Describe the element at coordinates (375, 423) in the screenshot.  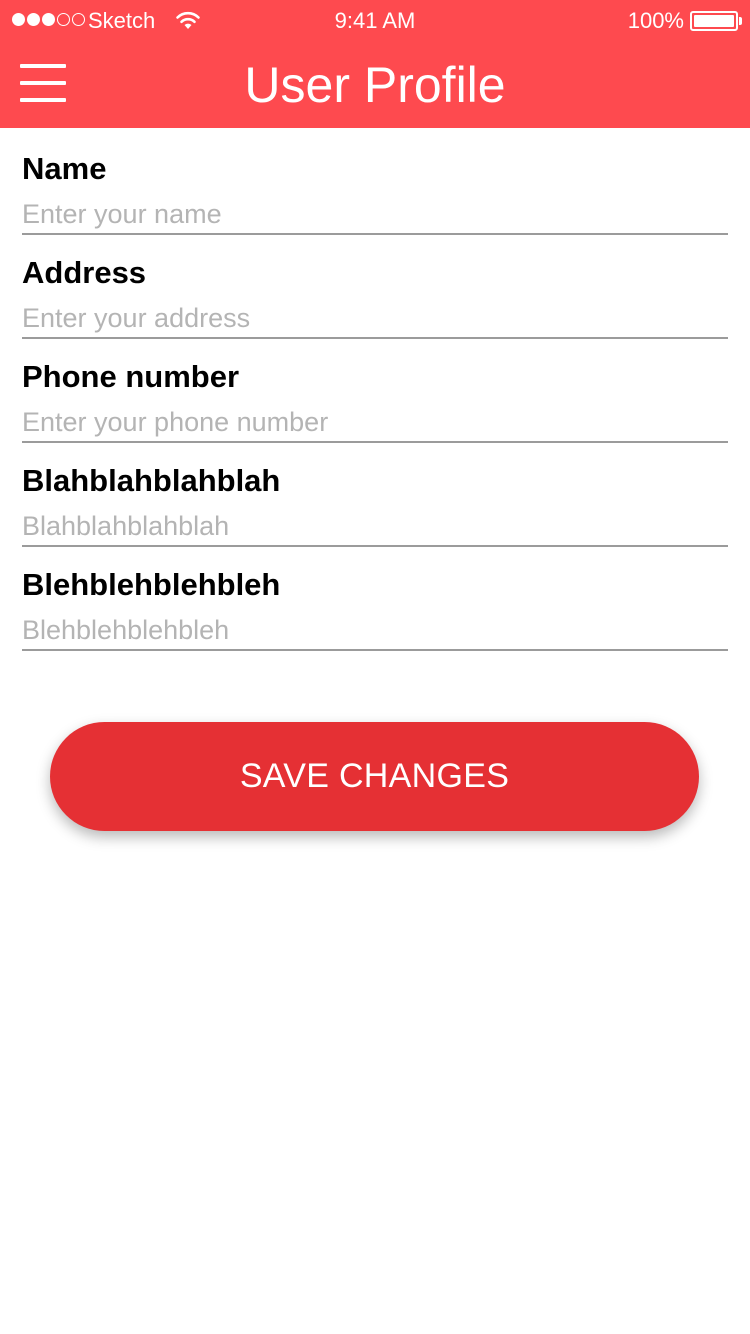
I see `phone-input` at that location.